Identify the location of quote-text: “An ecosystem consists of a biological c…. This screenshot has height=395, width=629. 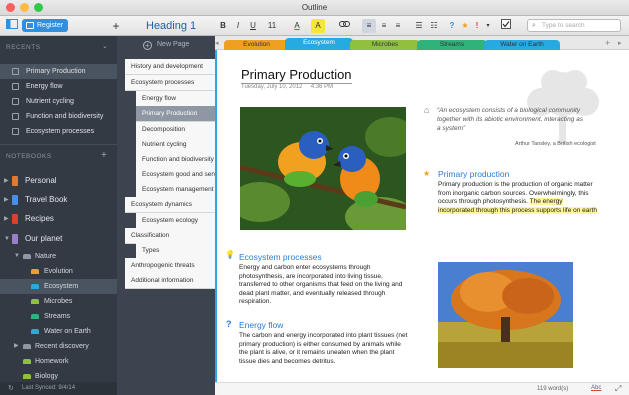
(512, 119).